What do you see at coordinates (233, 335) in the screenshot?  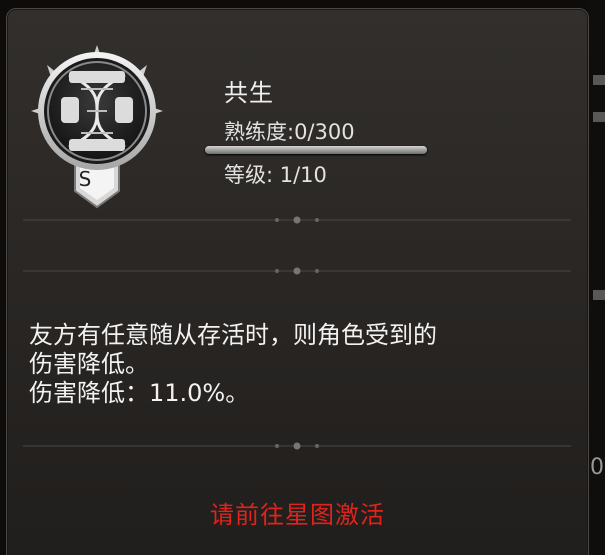 I see `description-line: 友方有任意随从存活时，则角色受到的` at bounding box center [233, 335].